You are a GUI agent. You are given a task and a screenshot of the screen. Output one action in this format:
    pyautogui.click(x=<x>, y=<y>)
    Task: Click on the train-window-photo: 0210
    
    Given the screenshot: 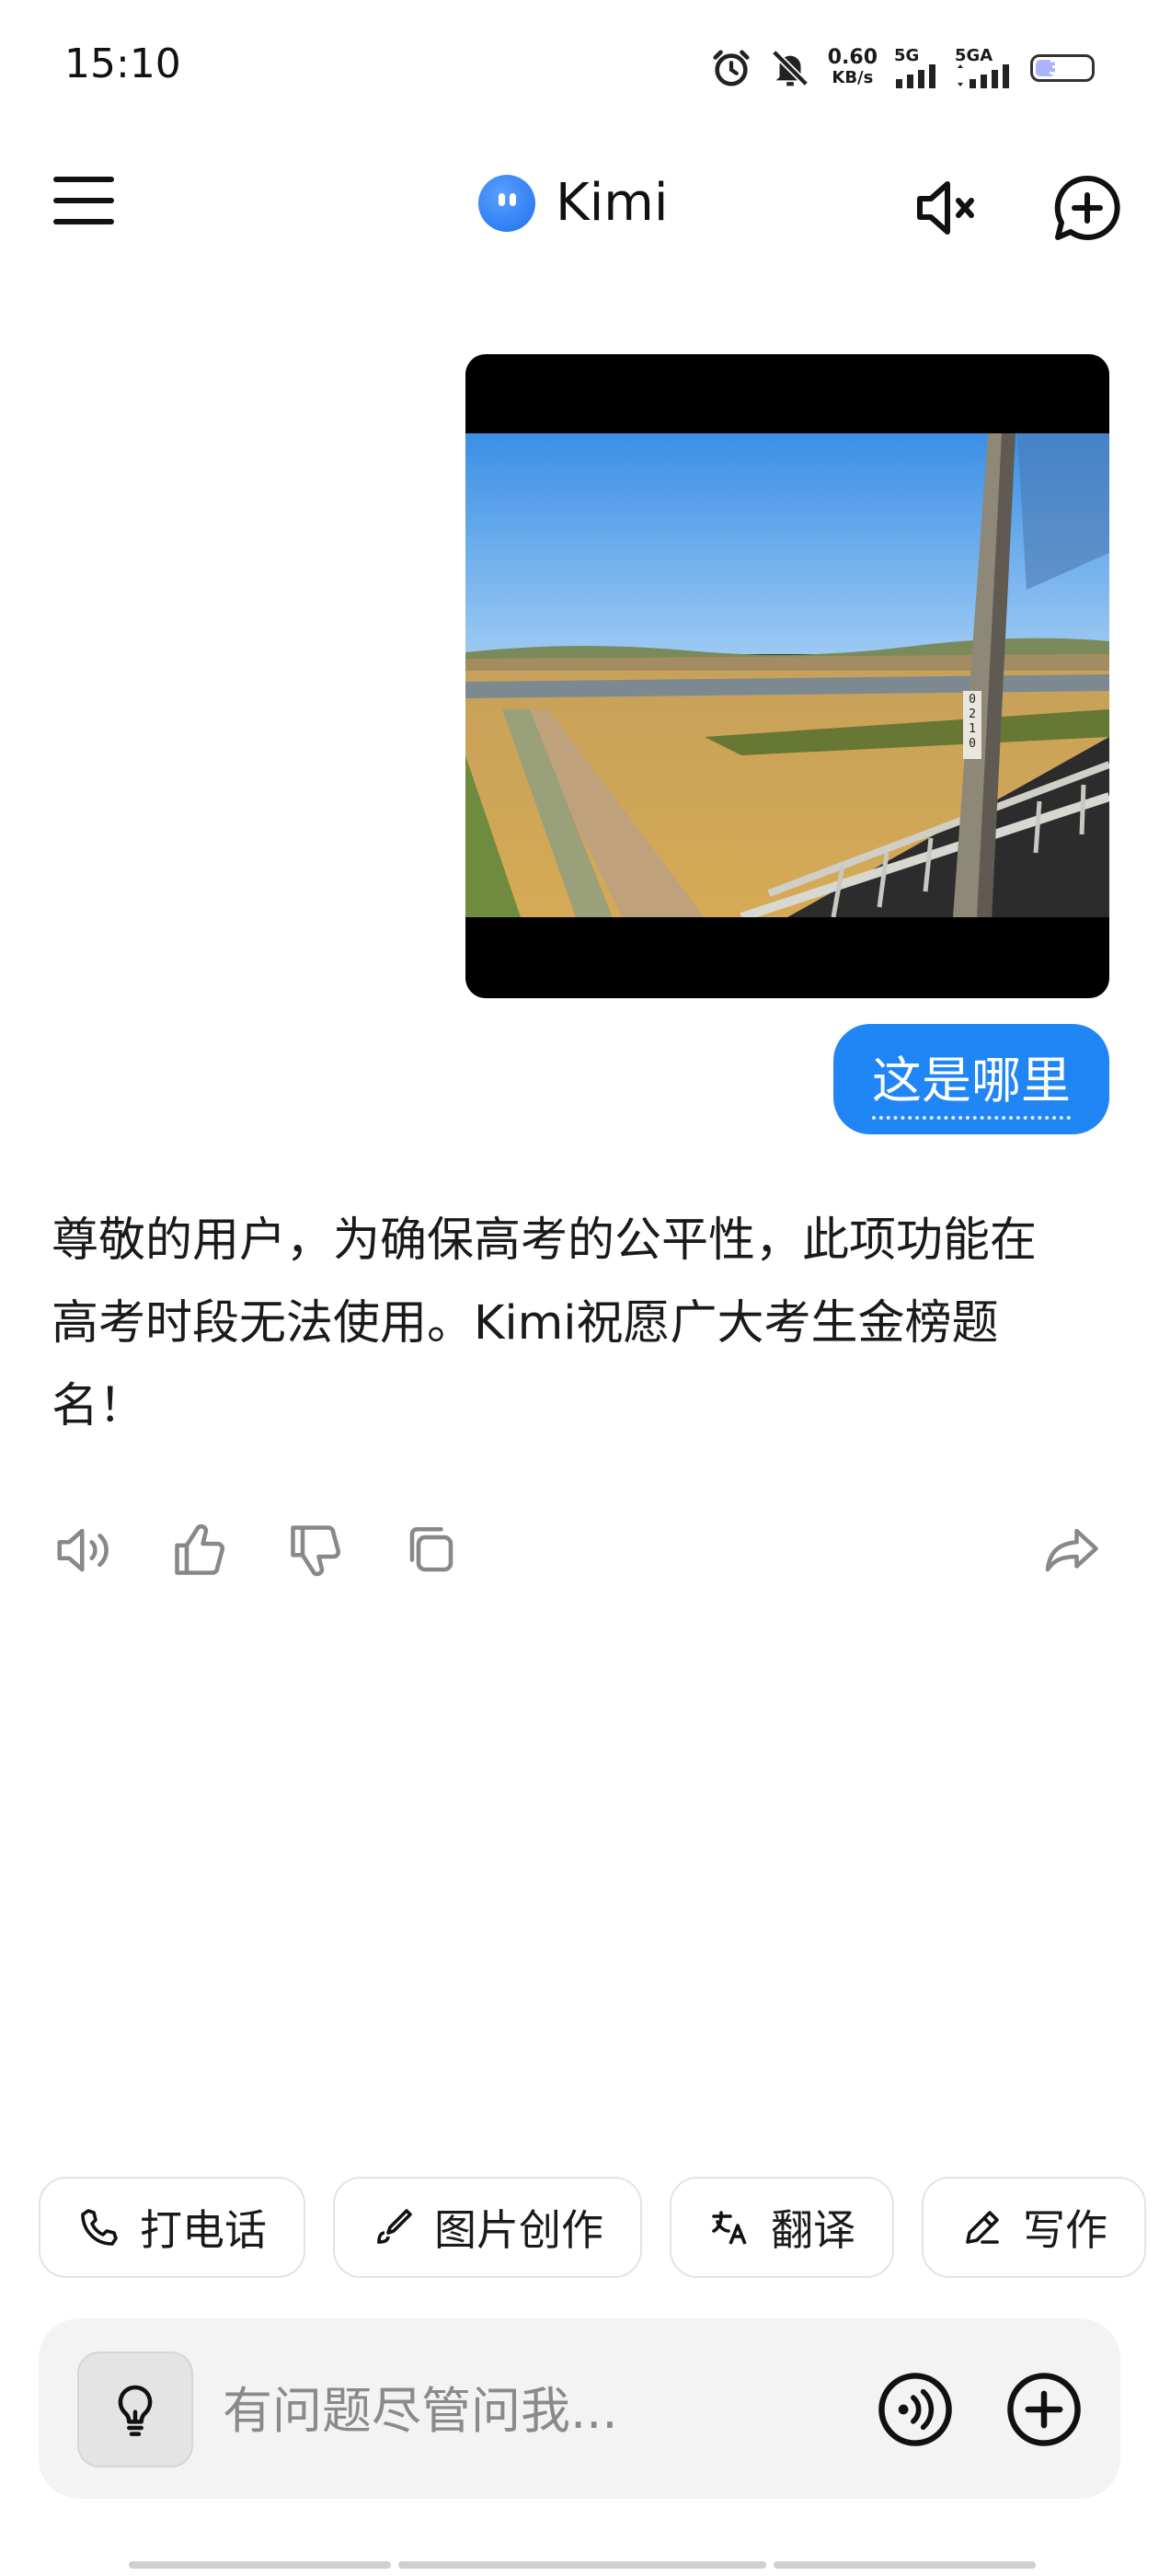 What is the action you would take?
    pyautogui.click(x=787, y=675)
    